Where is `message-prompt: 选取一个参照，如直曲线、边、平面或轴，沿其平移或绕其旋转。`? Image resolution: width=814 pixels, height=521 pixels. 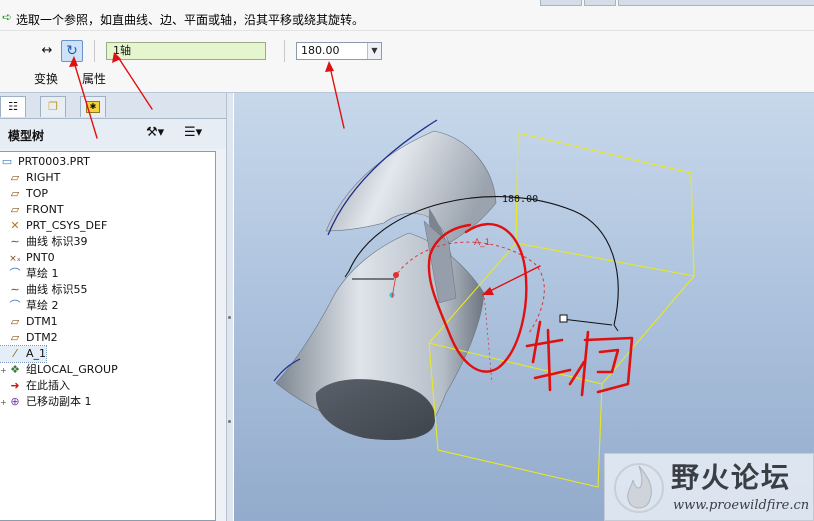
message-prompt: 选取一个参照，如直曲线、边、平面或轴，沿其平移或绕其旋转。 is located at coordinates (190, 20).